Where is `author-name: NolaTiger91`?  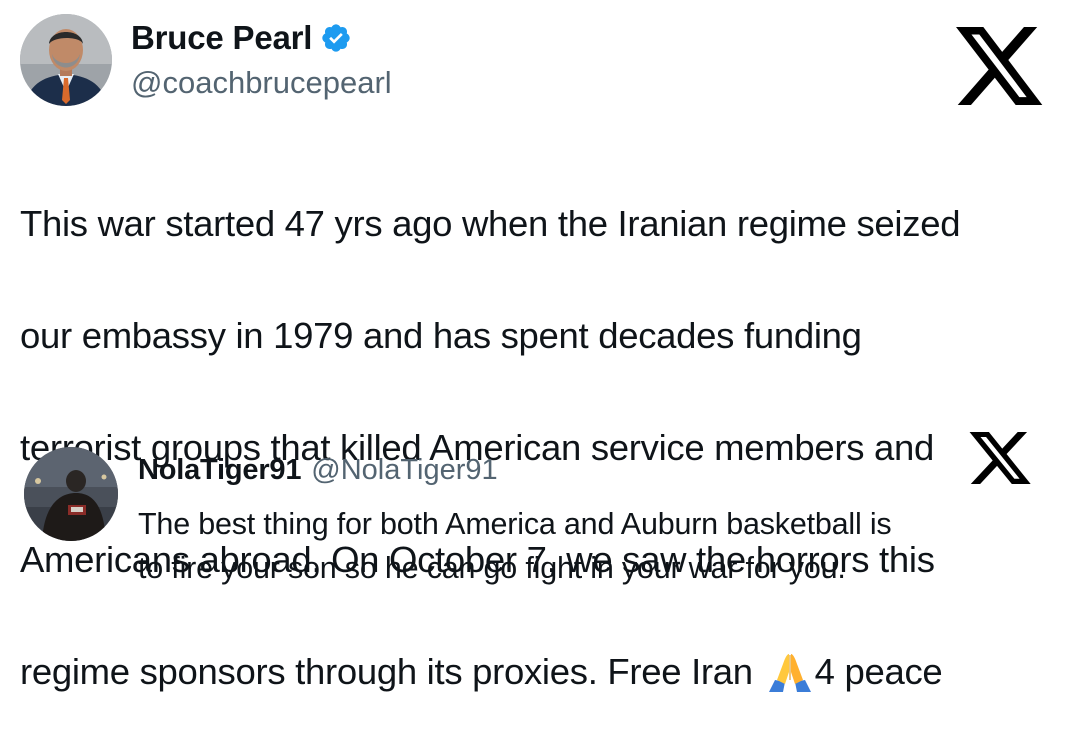 author-name: NolaTiger91 is located at coordinates (219, 470).